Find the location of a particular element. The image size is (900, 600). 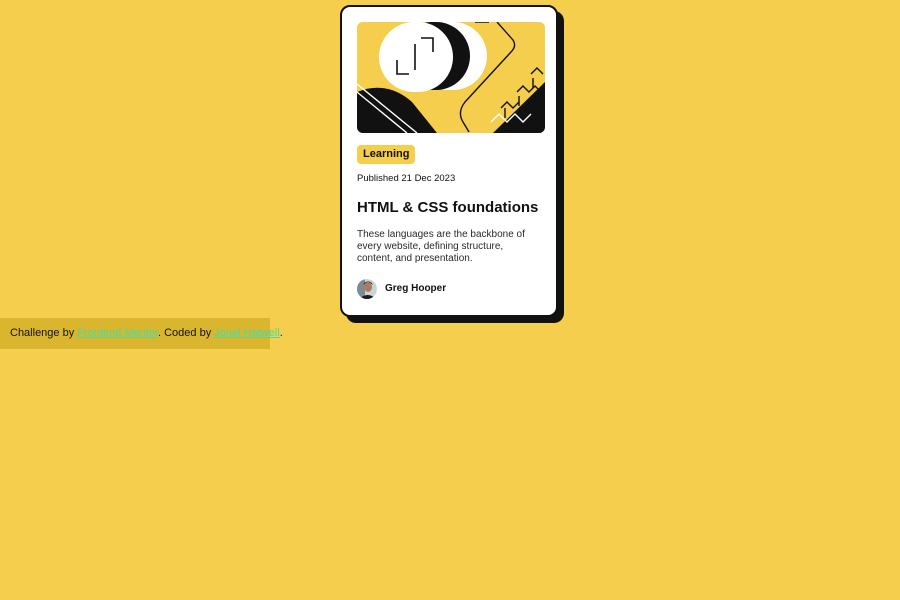

category-tag: Learning is located at coordinates (386, 154).